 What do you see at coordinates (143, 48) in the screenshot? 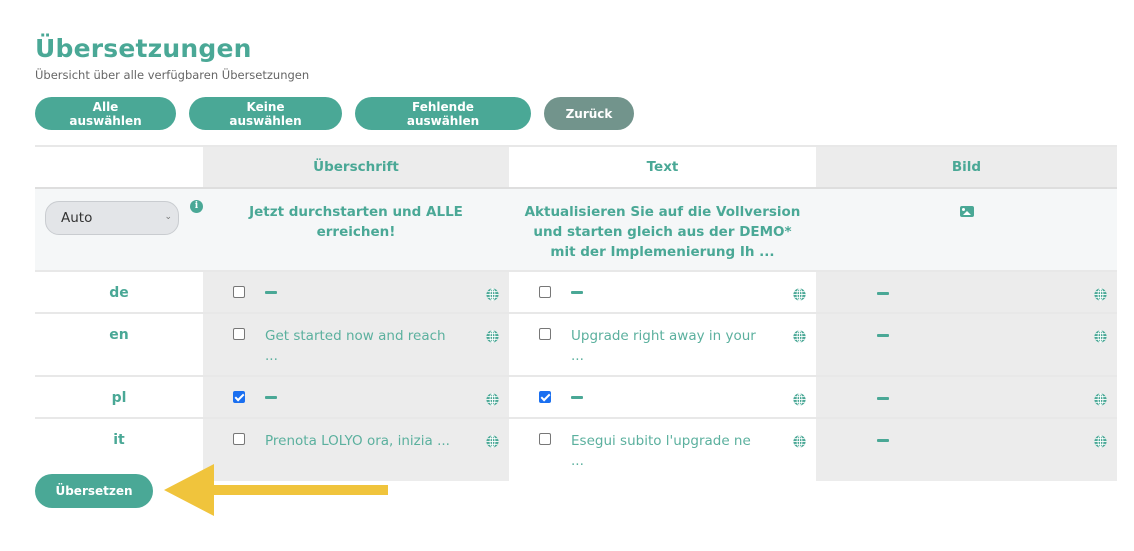
I see `page-title: Übersetzungen` at bounding box center [143, 48].